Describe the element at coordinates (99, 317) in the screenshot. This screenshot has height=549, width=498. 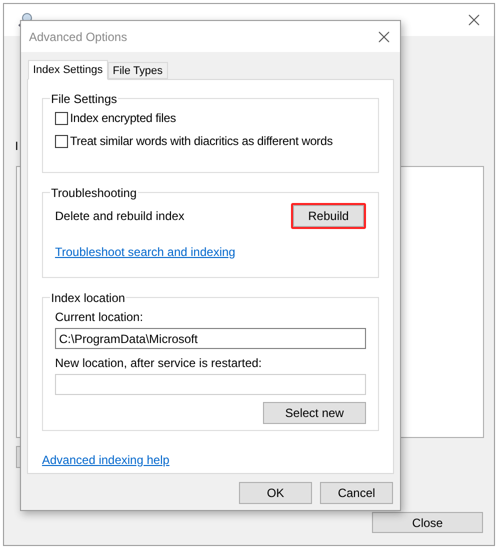
I see `field-label: Current location:` at that location.